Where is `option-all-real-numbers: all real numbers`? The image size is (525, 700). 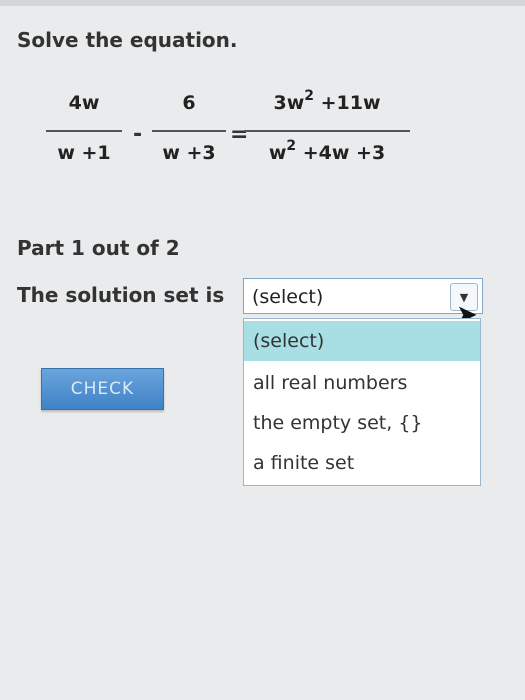
option-all-real-numbers: all real numbers is located at coordinates (362, 383).